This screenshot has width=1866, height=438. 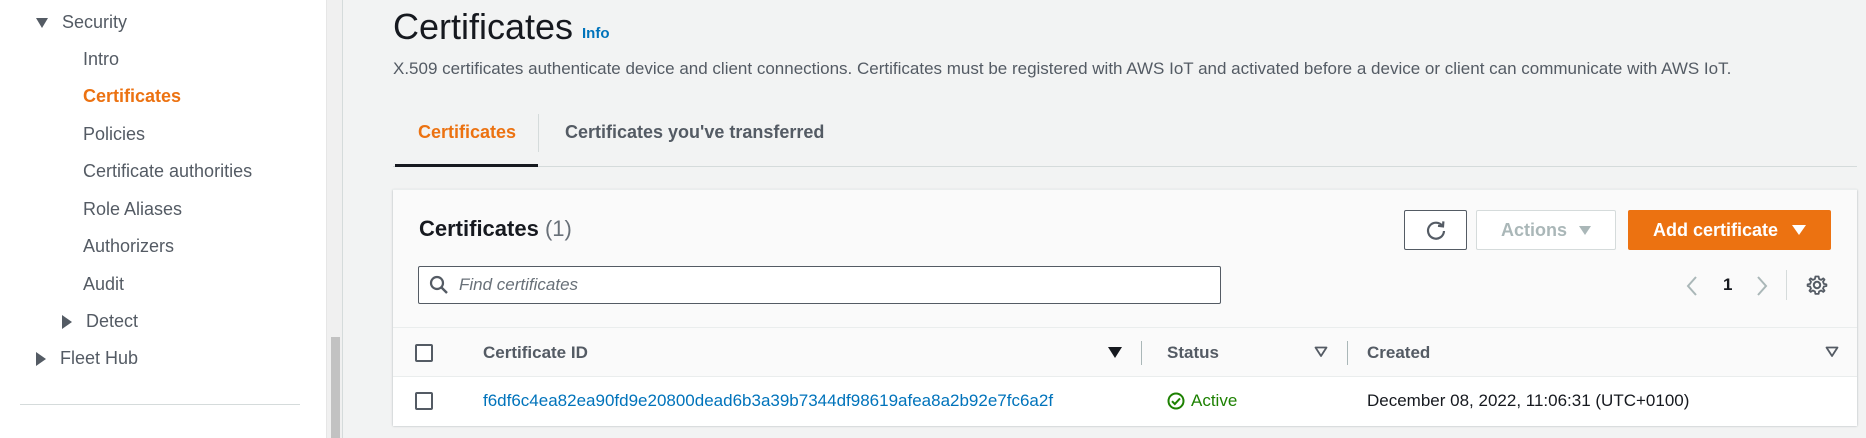 What do you see at coordinates (1115, 352) in the screenshot?
I see `sort-descending-icon` at bounding box center [1115, 352].